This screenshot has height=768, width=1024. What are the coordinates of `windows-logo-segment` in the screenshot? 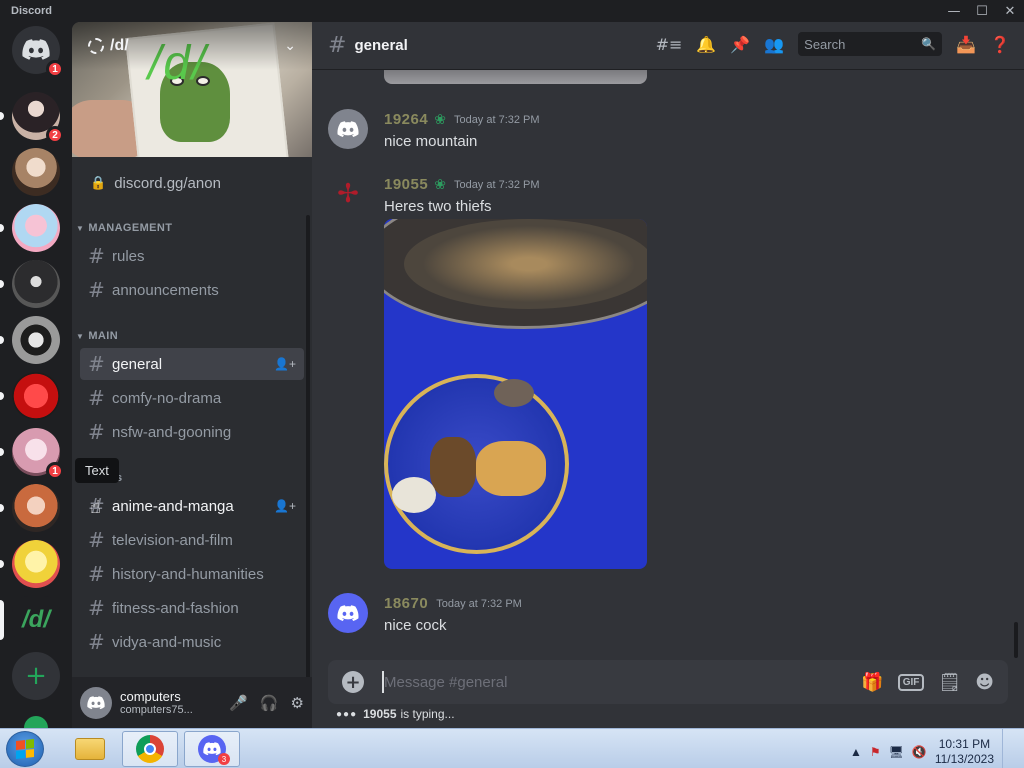 It's located at (29, 753).